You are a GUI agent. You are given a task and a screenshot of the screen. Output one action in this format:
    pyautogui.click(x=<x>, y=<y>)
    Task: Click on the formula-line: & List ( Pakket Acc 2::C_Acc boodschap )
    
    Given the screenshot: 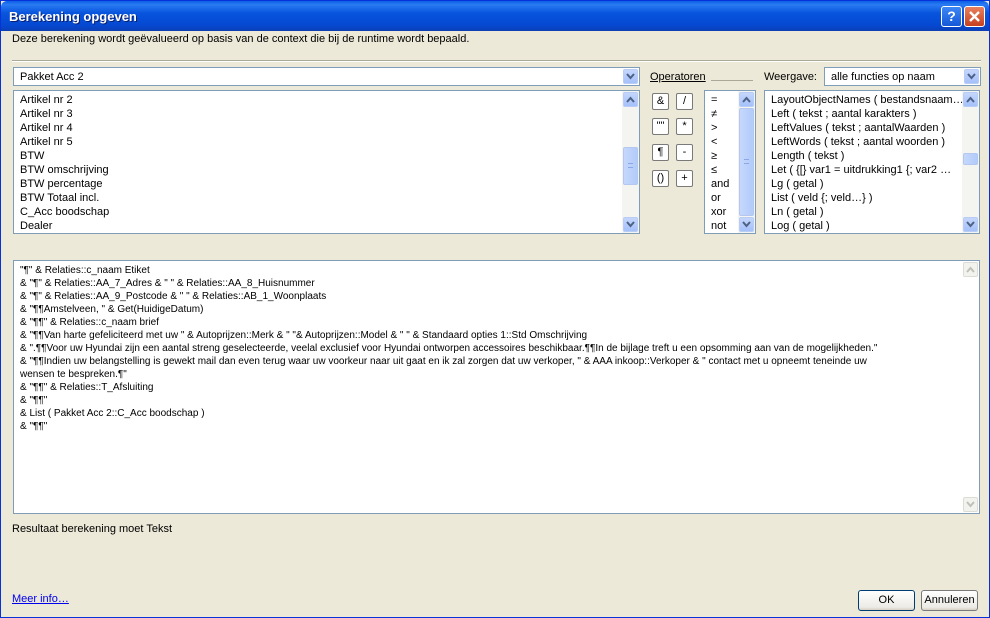 What is the action you would take?
    pyautogui.click(x=112, y=413)
    